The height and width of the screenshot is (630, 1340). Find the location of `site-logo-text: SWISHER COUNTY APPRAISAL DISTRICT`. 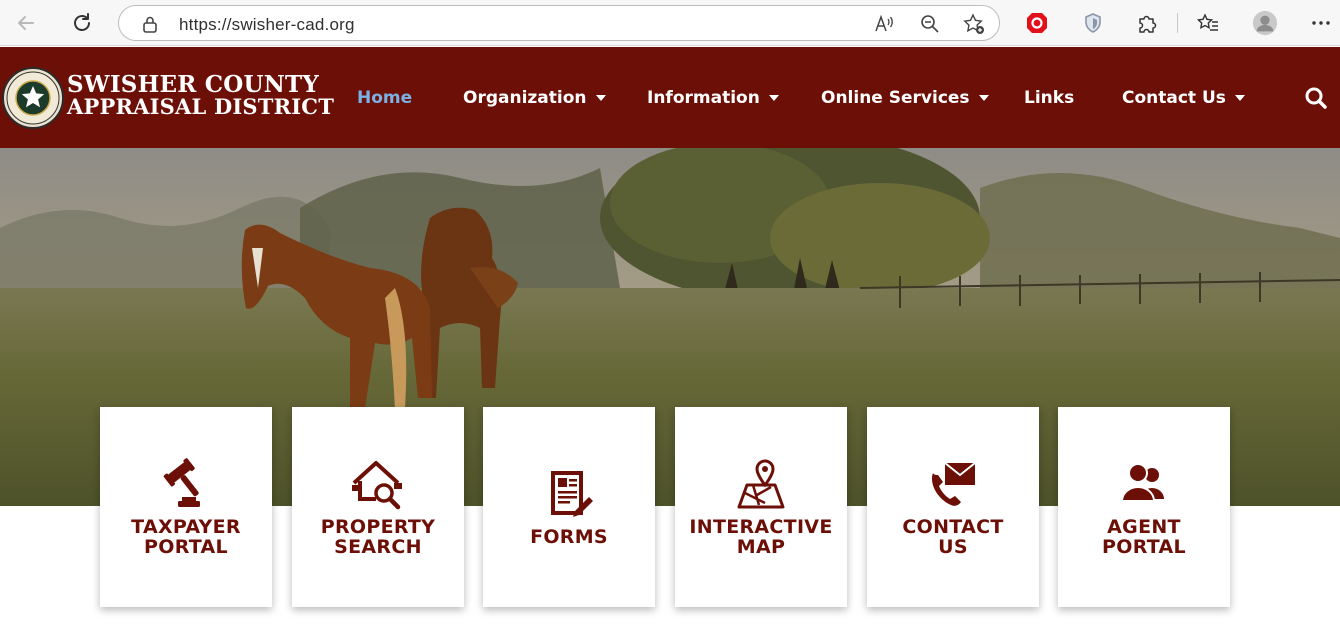

site-logo-text: SWISHER COUNTY APPRAISAL DISTRICT is located at coordinates (201, 95).